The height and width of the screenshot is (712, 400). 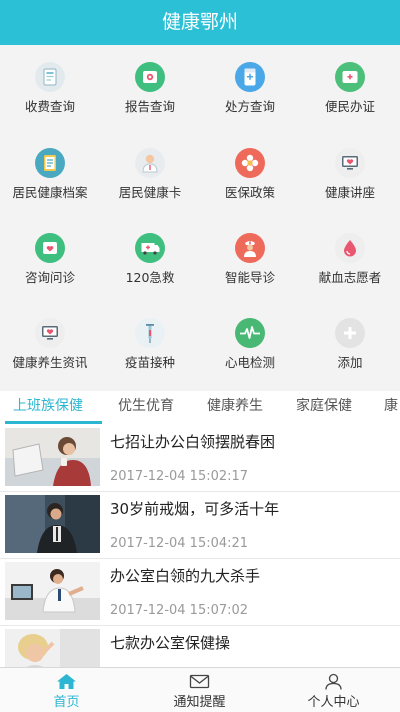 I want to click on grid-item-label: 居民健康卡, so click(x=150, y=192).